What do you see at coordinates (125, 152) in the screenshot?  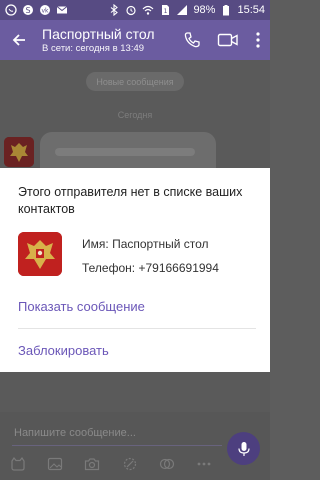 I see `hidden-message-preview` at bounding box center [125, 152].